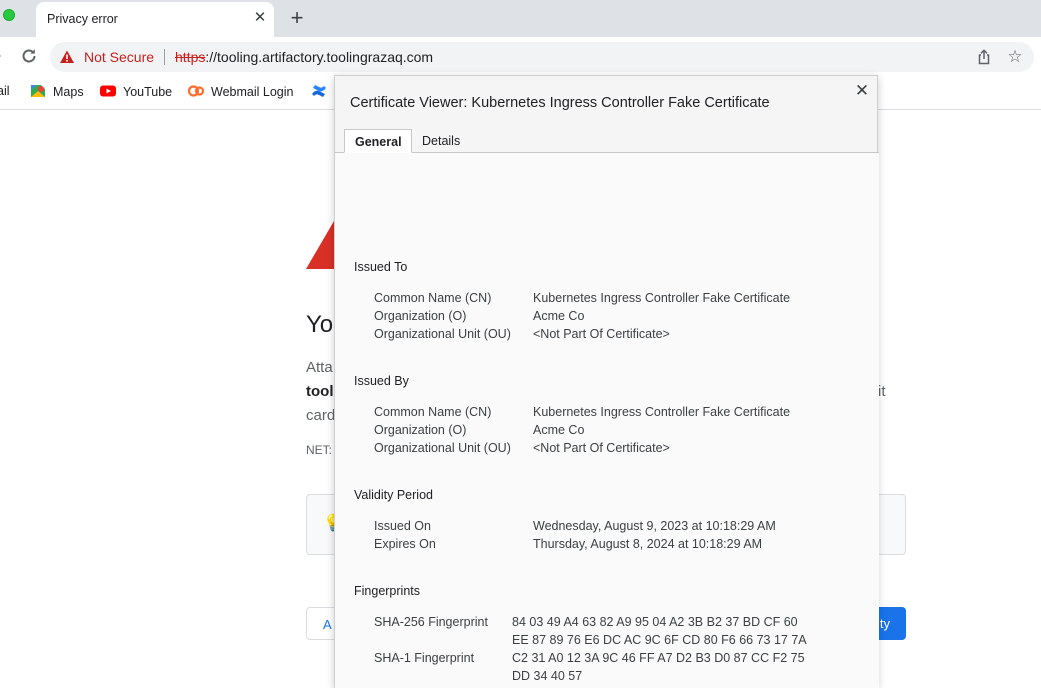 Image resolution: width=1041 pixels, height=688 pixels. What do you see at coordinates (319, 450) in the screenshot?
I see `error-code: NET:` at bounding box center [319, 450].